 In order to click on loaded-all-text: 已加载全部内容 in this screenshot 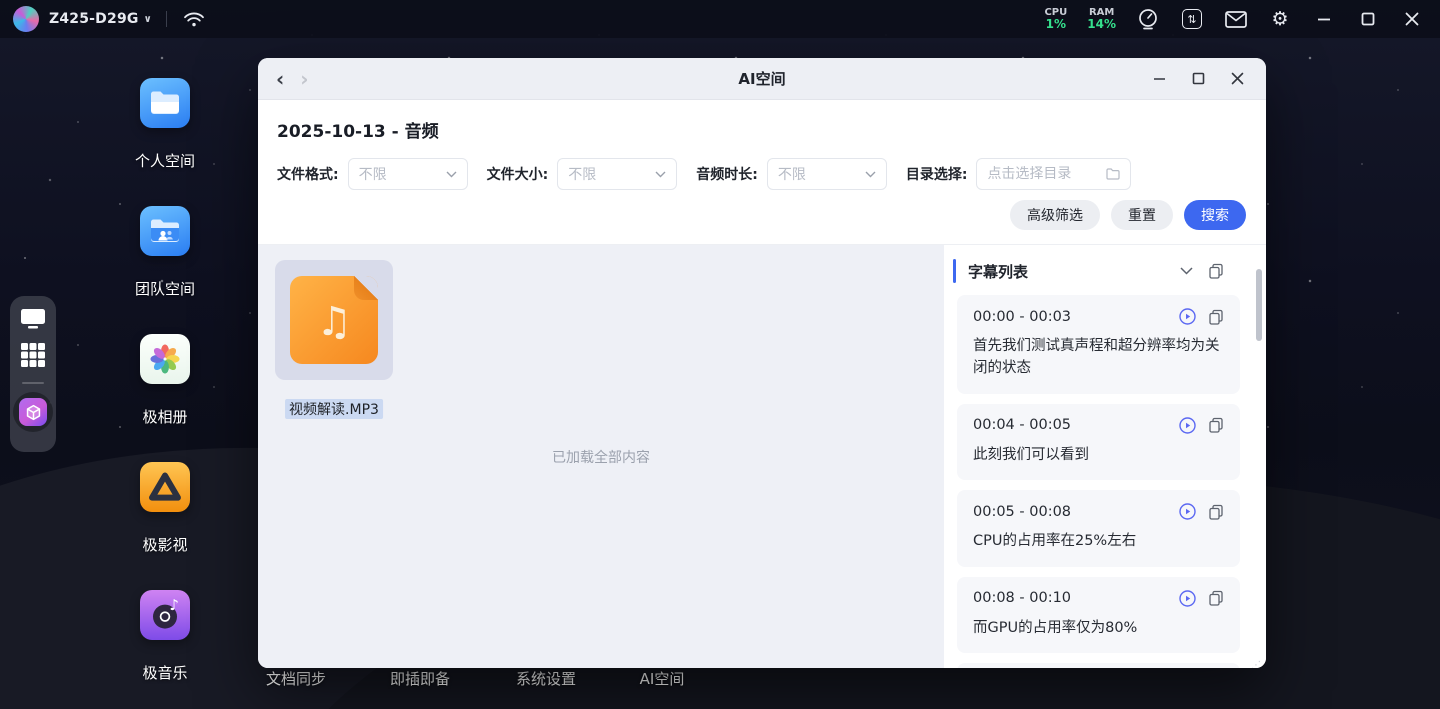, I will do `click(601, 458)`.